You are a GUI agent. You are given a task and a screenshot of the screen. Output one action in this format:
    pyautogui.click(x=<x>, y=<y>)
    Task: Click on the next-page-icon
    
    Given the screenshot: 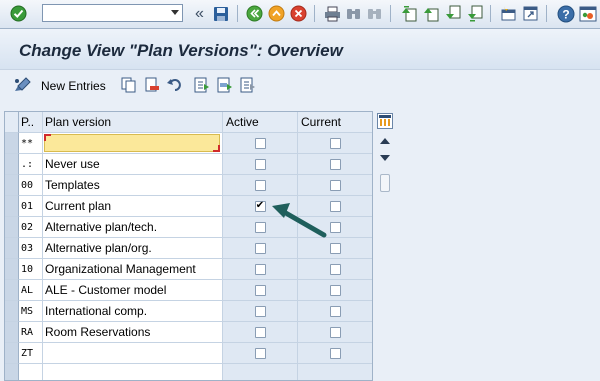 What is the action you would take?
    pyautogui.click(x=452, y=13)
    